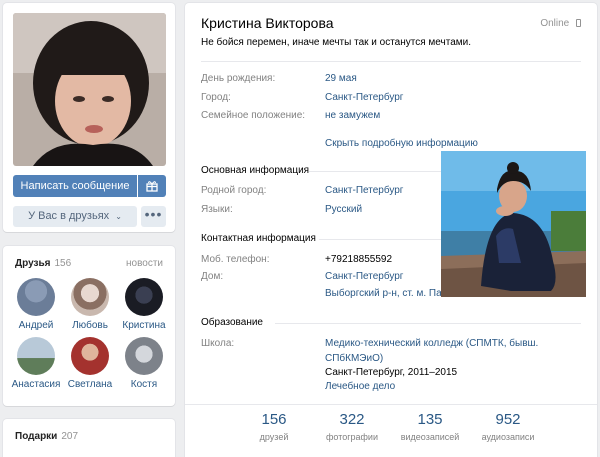 Image resolution: width=600 pixels, height=457 pixels. Describe the element at coordinates (255, 170) in the screenshot. I see `section-main-title: Основная информация` at that location.